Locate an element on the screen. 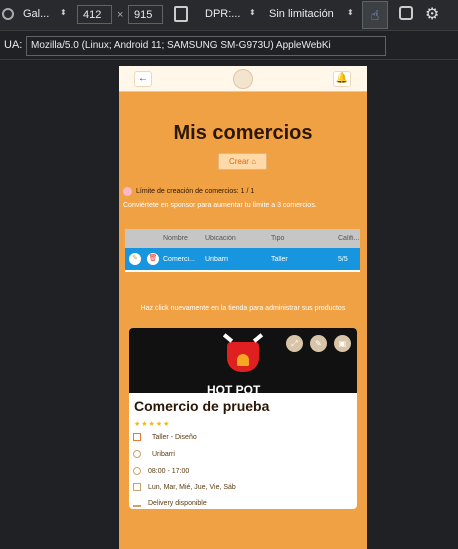 This screenshot has height=549, width=458. device-icon is located at coordinates (8, 14).